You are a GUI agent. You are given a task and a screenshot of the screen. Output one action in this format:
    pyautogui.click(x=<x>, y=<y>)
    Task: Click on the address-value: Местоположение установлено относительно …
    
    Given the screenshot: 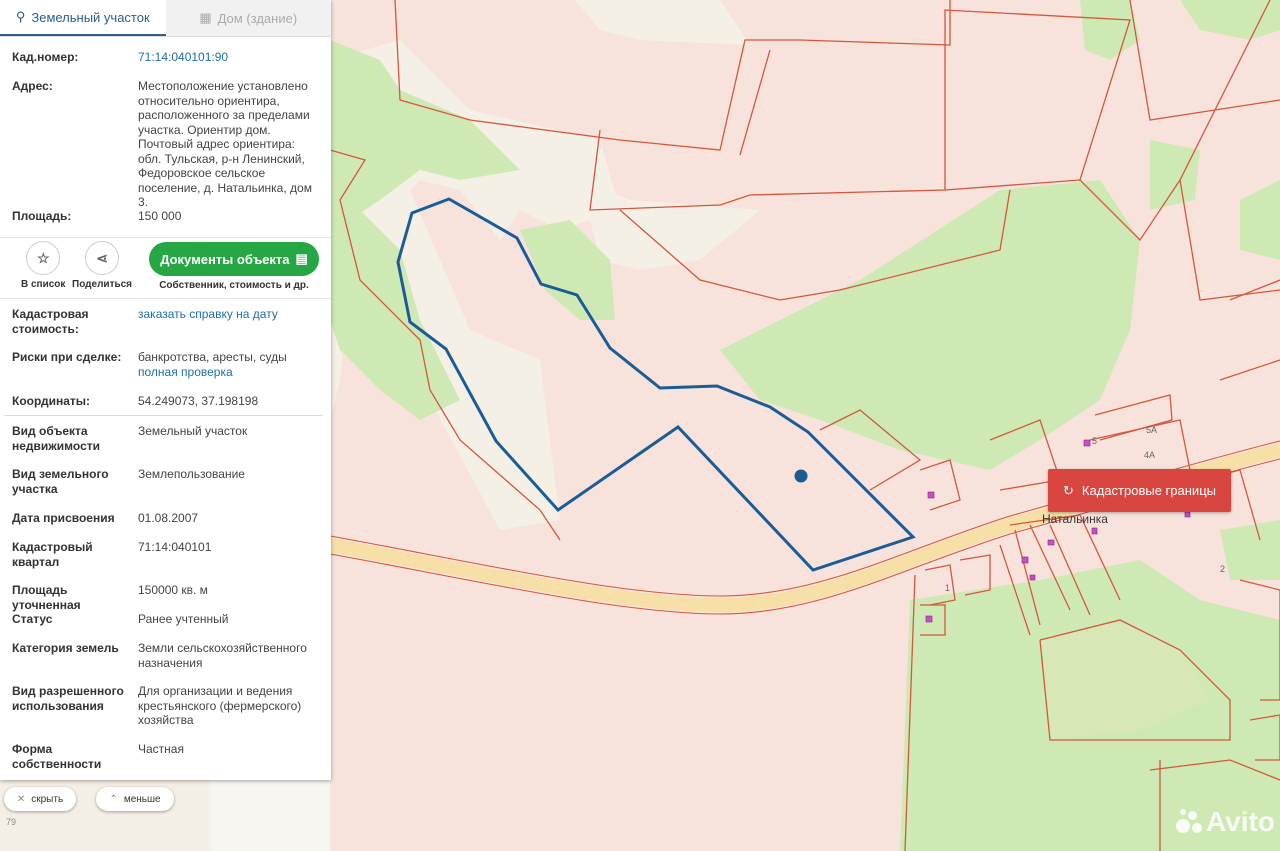 What is the action you would take?
    pyautogui.click(x=225, y=144)
    